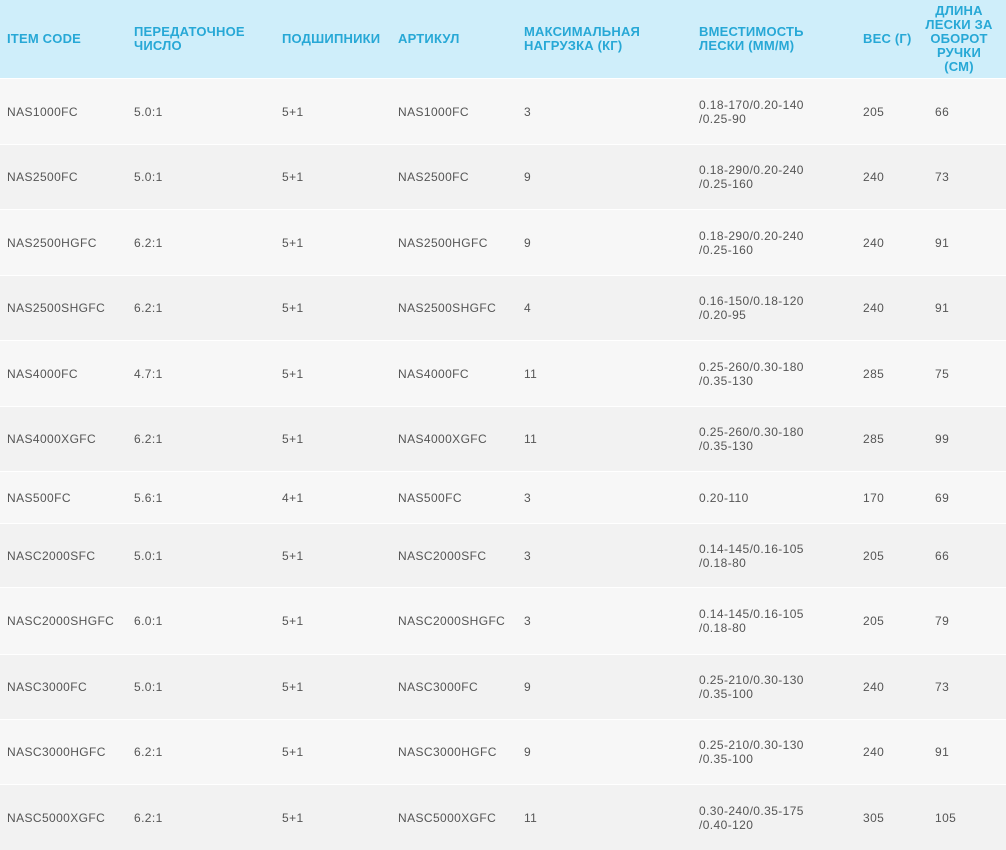  I want to click on header-bearings: ПОДШИПНИКИ, so click(331, 38).